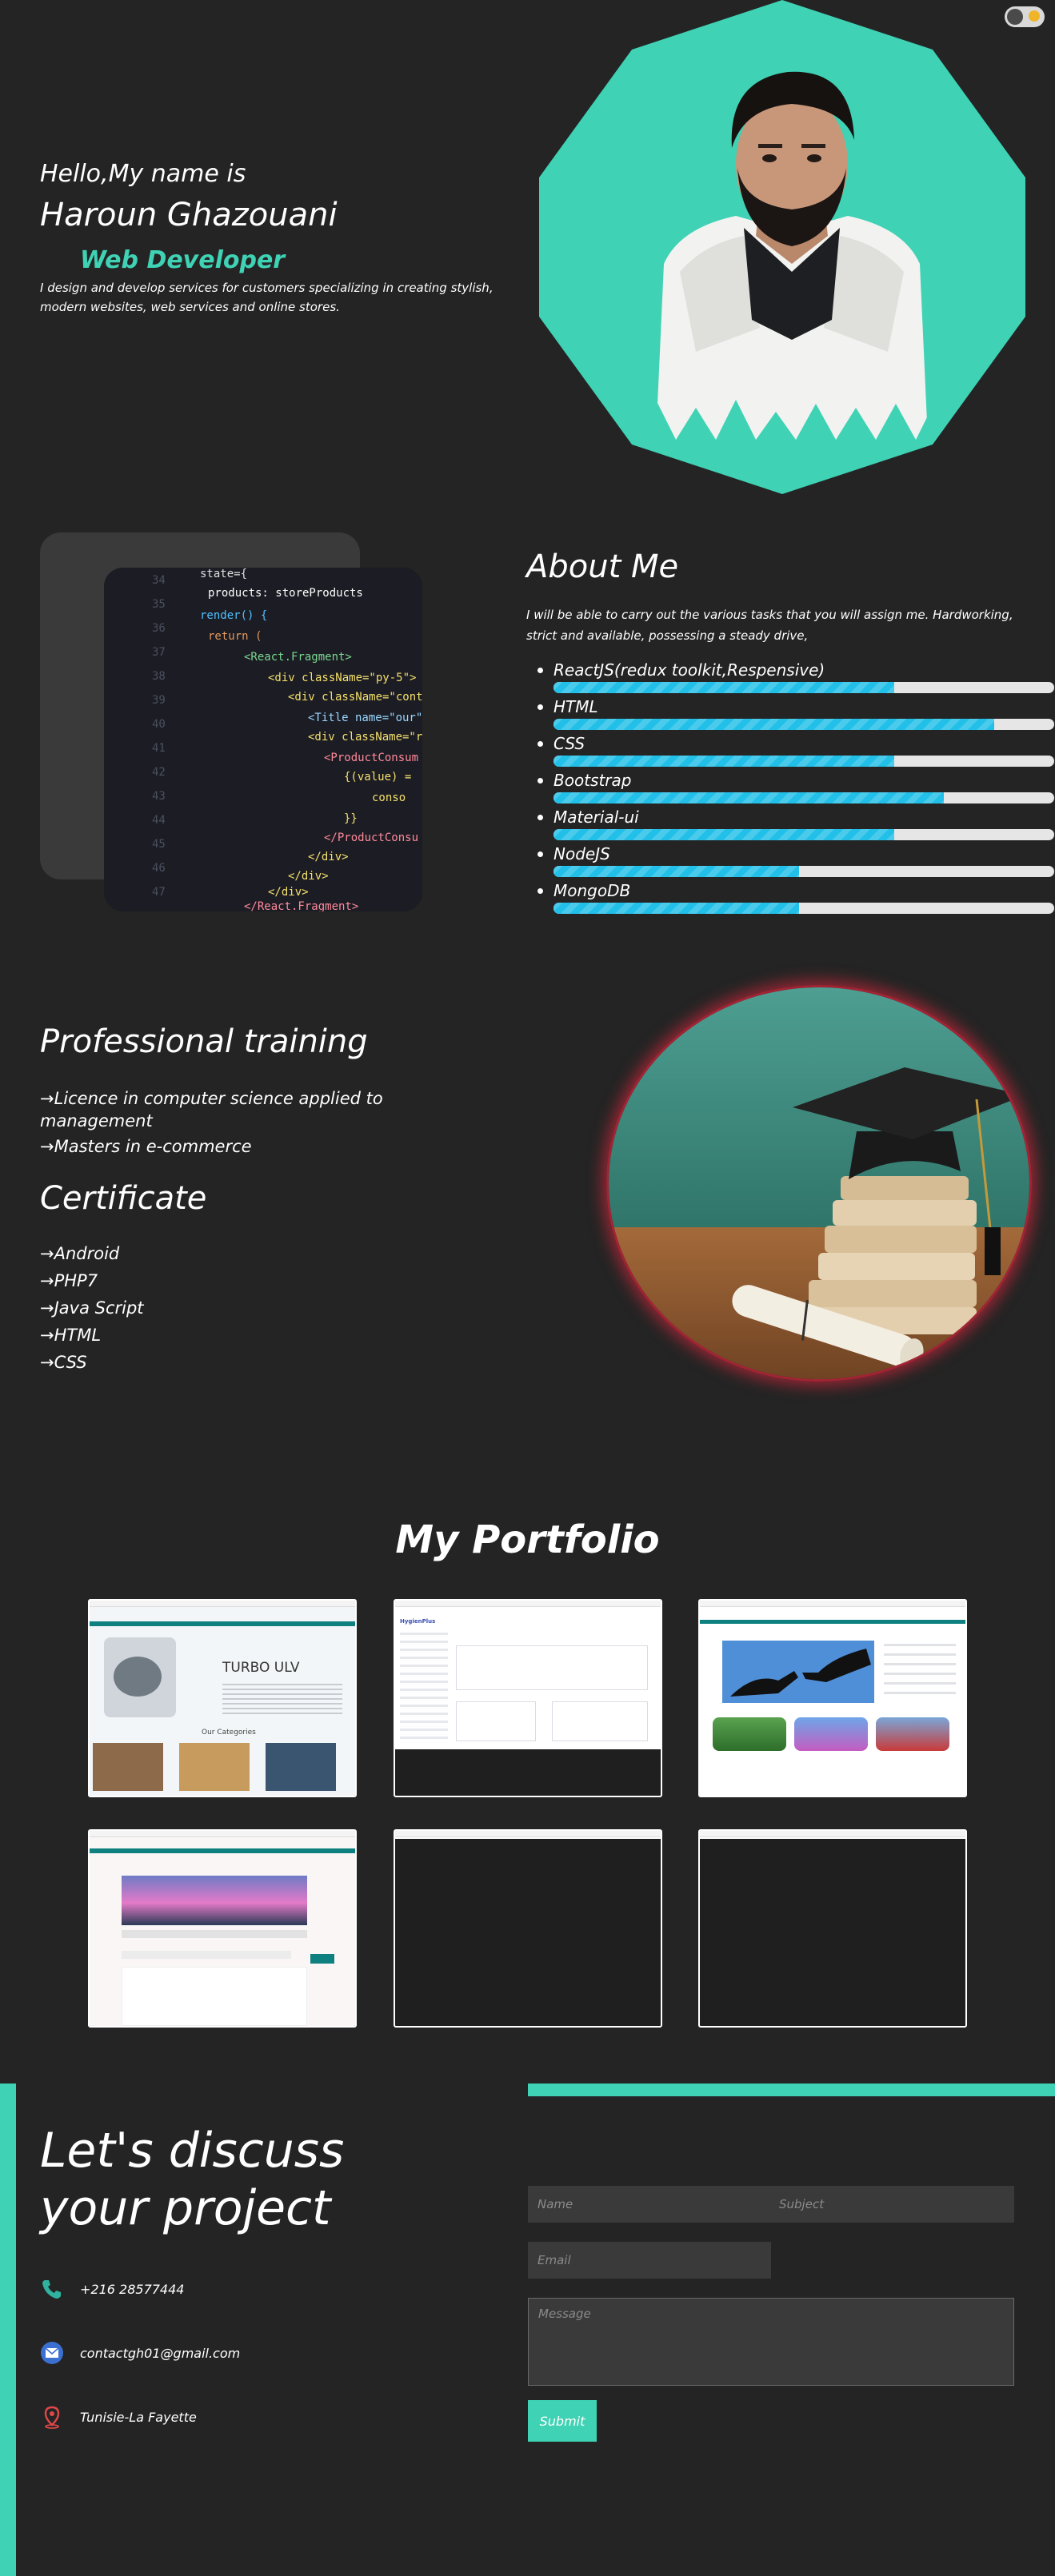  What do you see at coordinates (652, 2204) in the screenshot?
I see `name-input` at bounding box center [652, 2204].